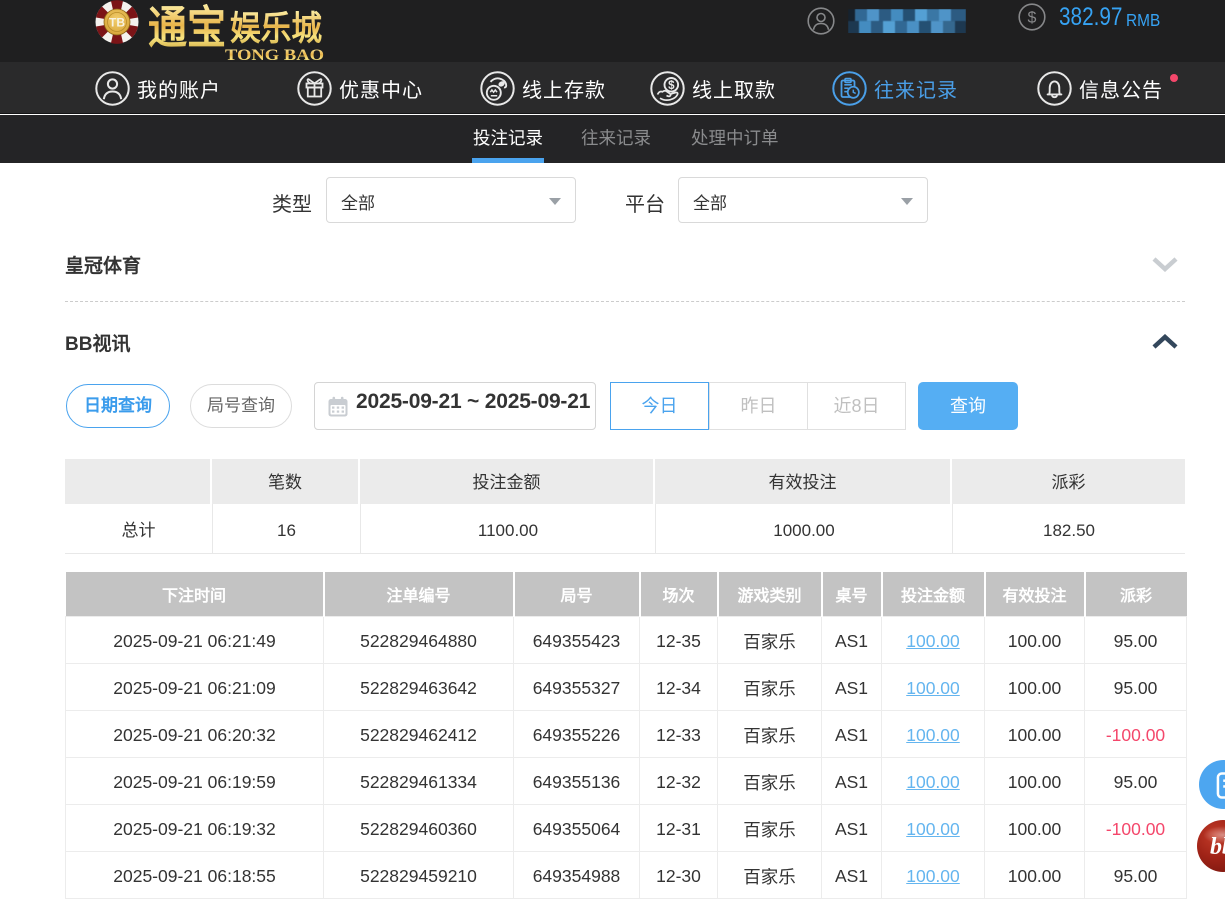  Describe the element at coordinates (276, 29) in the screenshot. I see `svg-text: 娱乐城` at that location.